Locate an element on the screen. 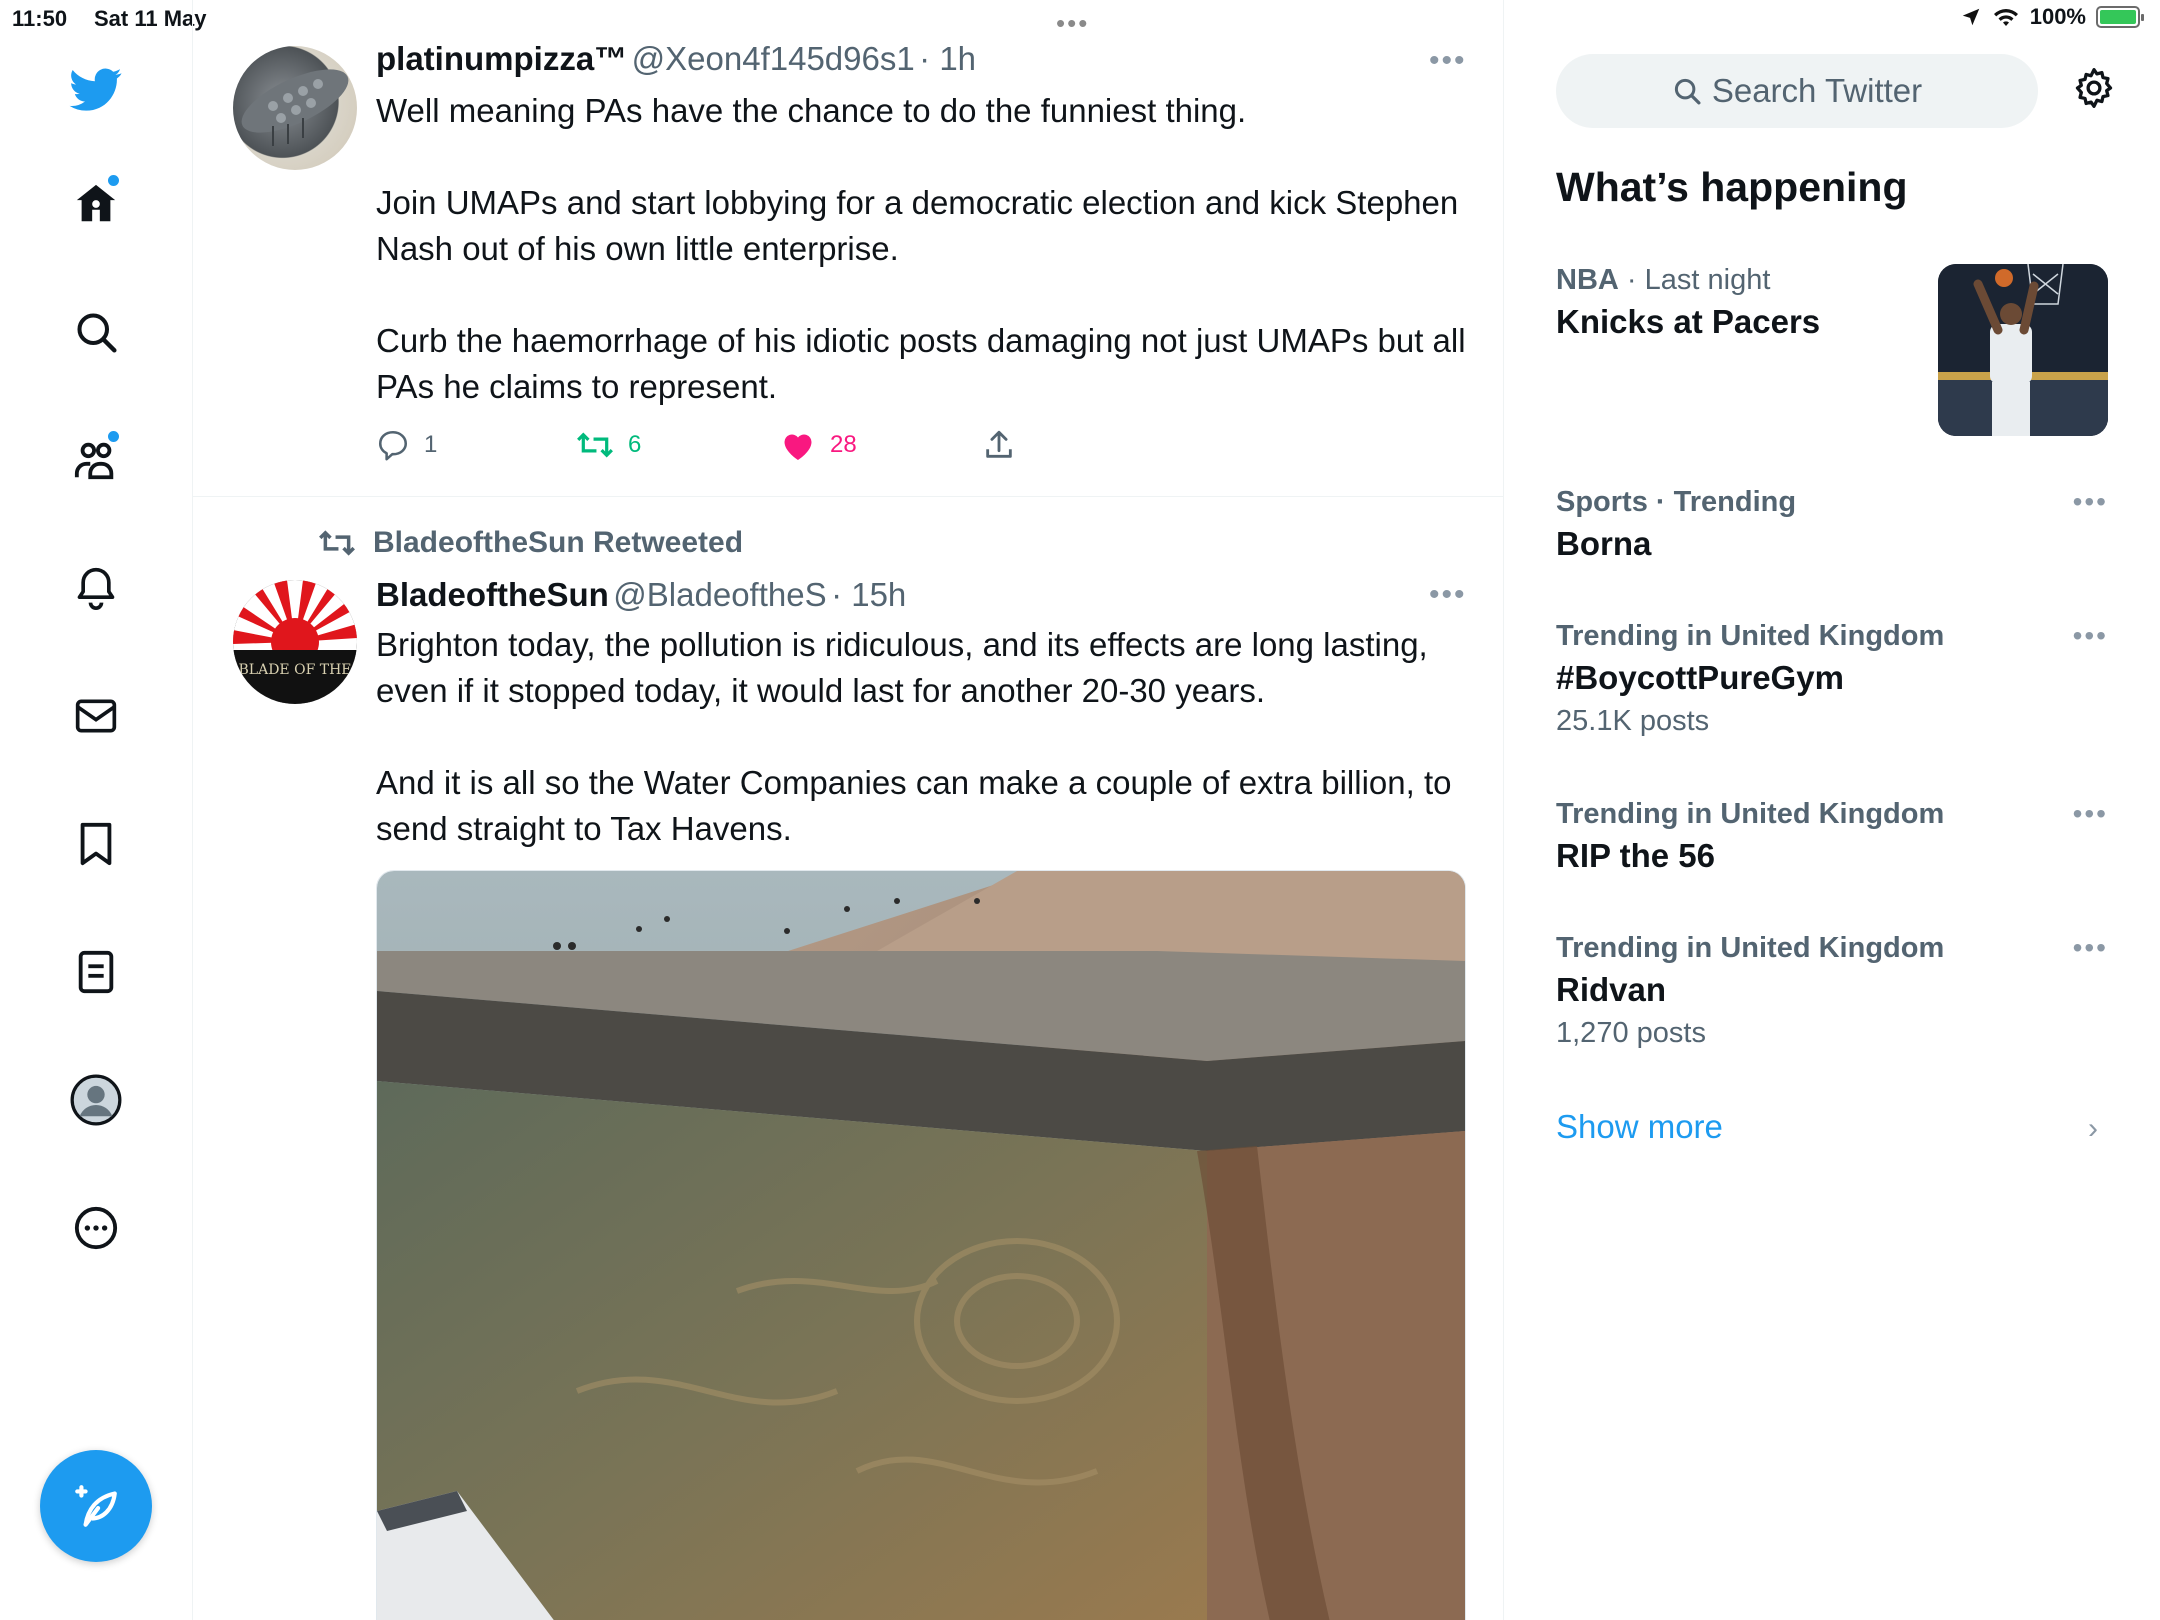 This screenshot has width=2160, height=1620. heart-icon is located at coordinates (798, 447).